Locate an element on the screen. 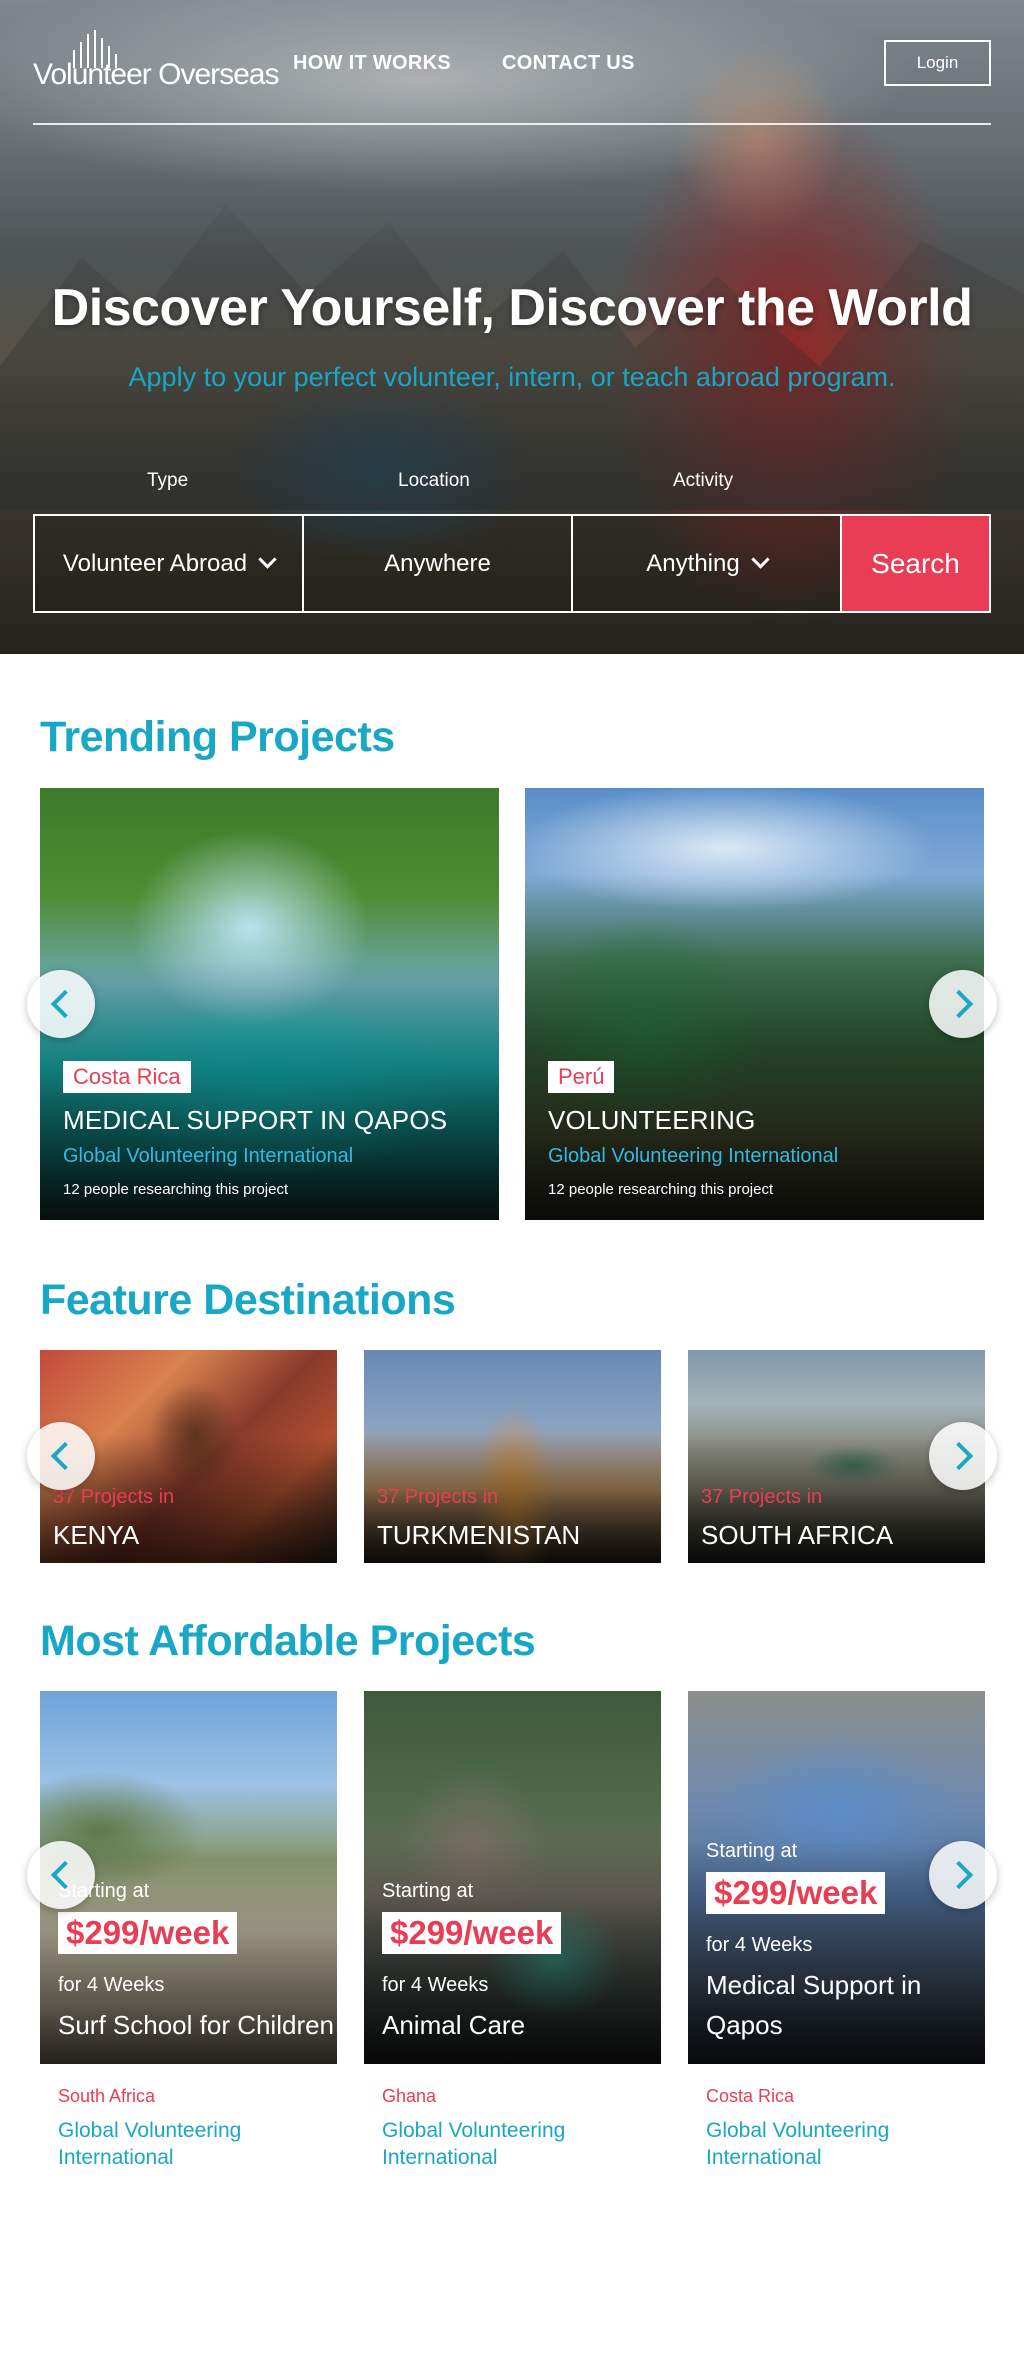  activity-value: Anything is located at coordinates (693, 563).